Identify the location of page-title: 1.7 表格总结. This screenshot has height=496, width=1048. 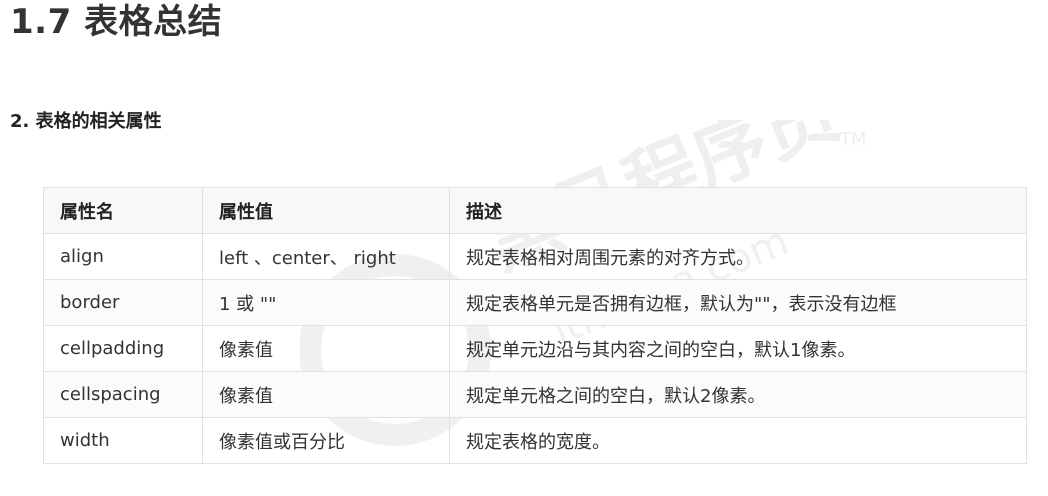
(116, 22).